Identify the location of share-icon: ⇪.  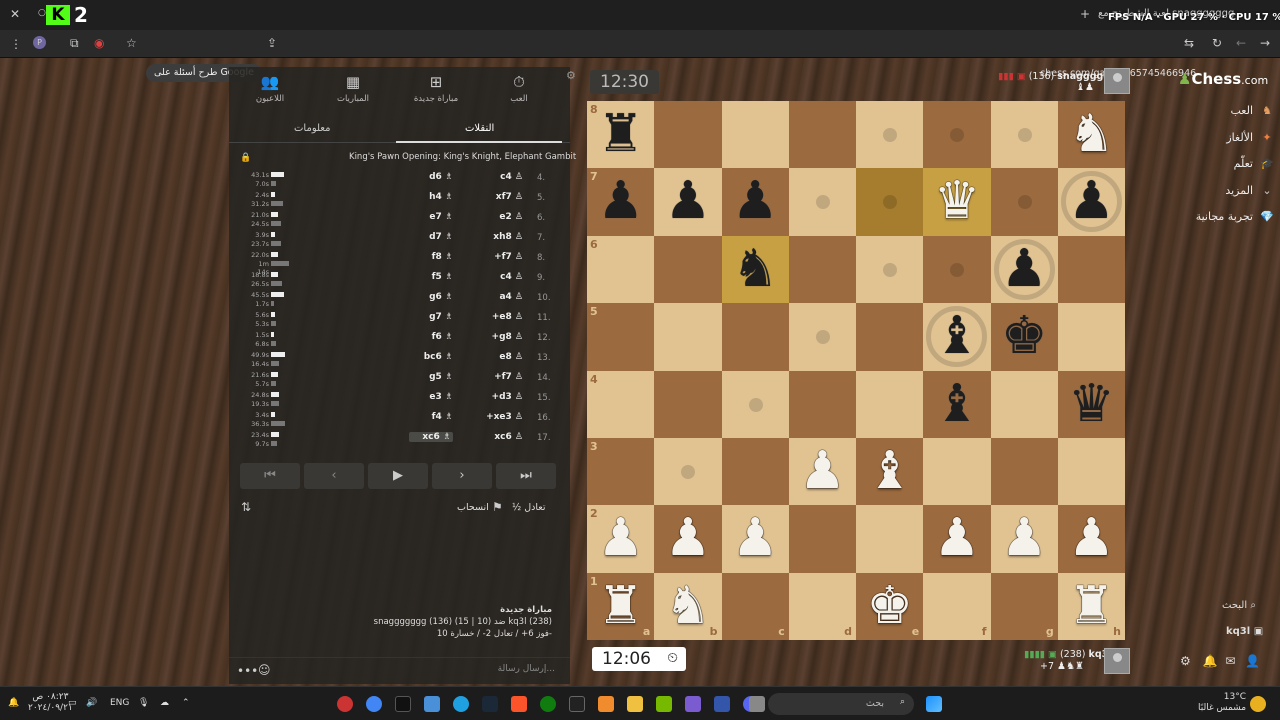
(272, 43).